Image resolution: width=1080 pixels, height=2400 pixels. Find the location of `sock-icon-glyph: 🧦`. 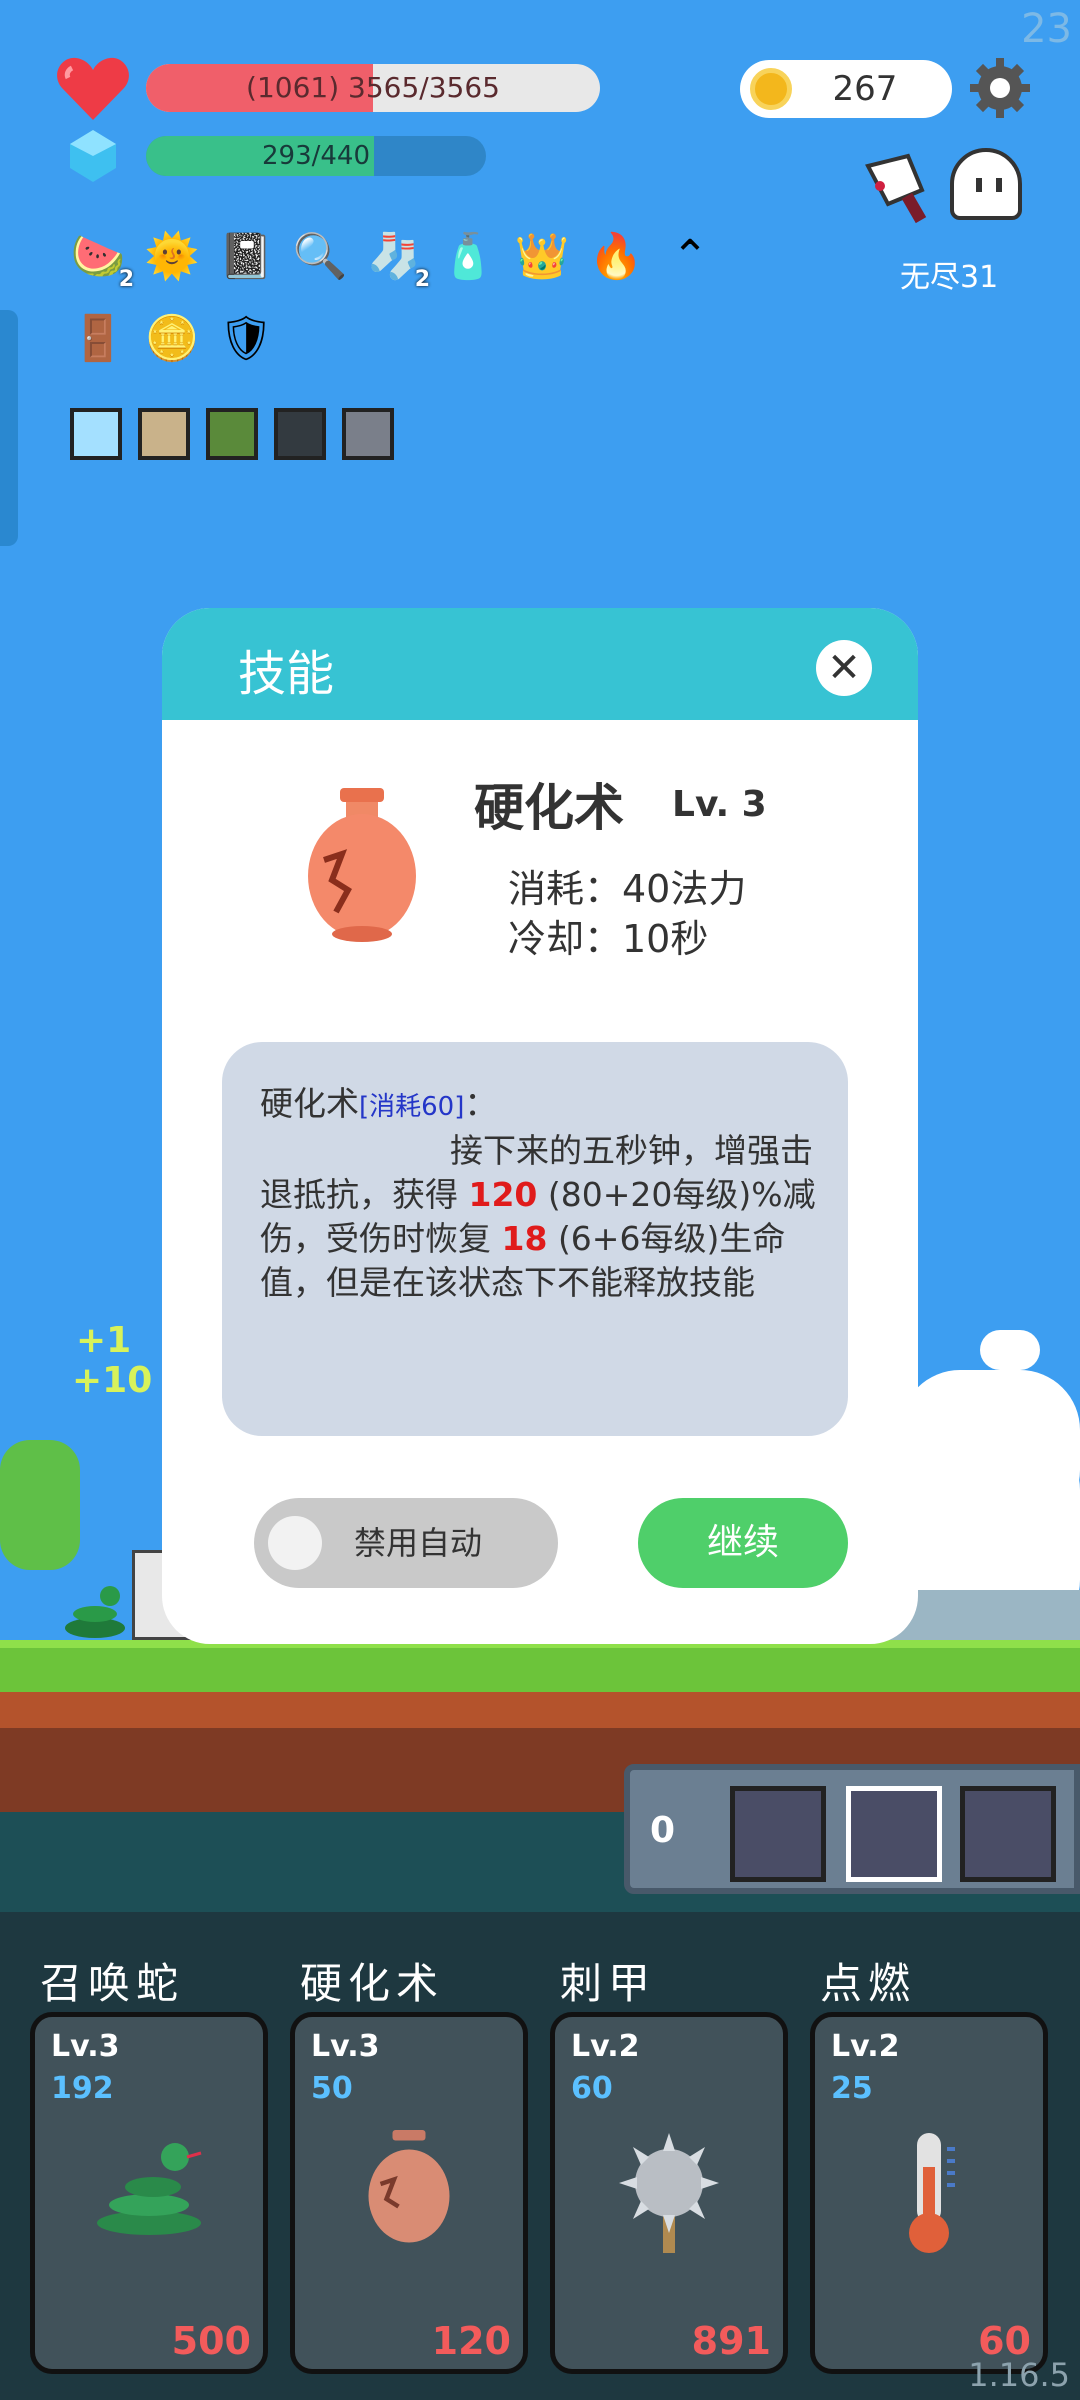

sock-icon-glyph: 🧦 is located at coordinates (394, 256).